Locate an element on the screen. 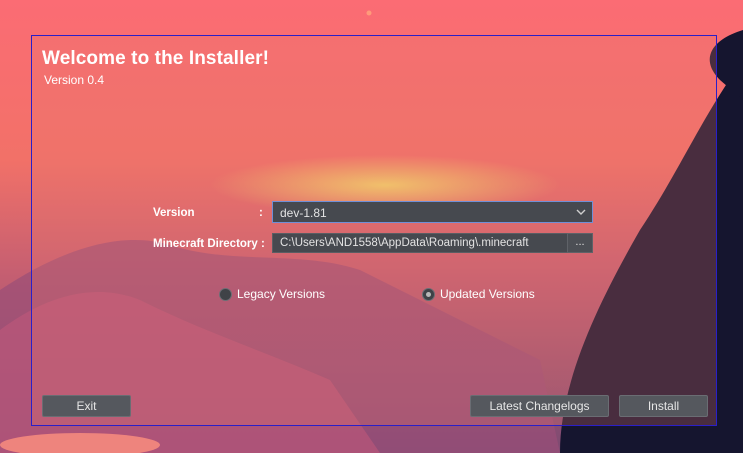  install-button: Install is located at coordinates (663, 406).